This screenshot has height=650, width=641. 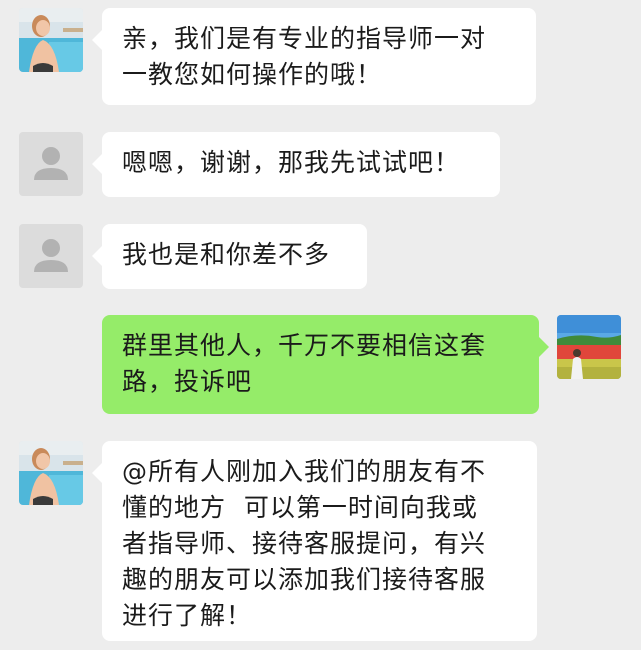 I want to click on message-bubble-incoming: 亲，我们是有专业的指导师一对 一教您如何操作的哦！, so click(x=314, y=56).